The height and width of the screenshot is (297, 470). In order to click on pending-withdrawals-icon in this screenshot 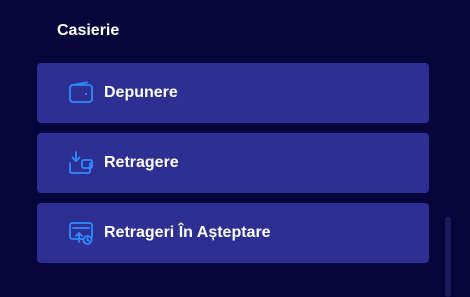, I will do `click(81, 233)`.